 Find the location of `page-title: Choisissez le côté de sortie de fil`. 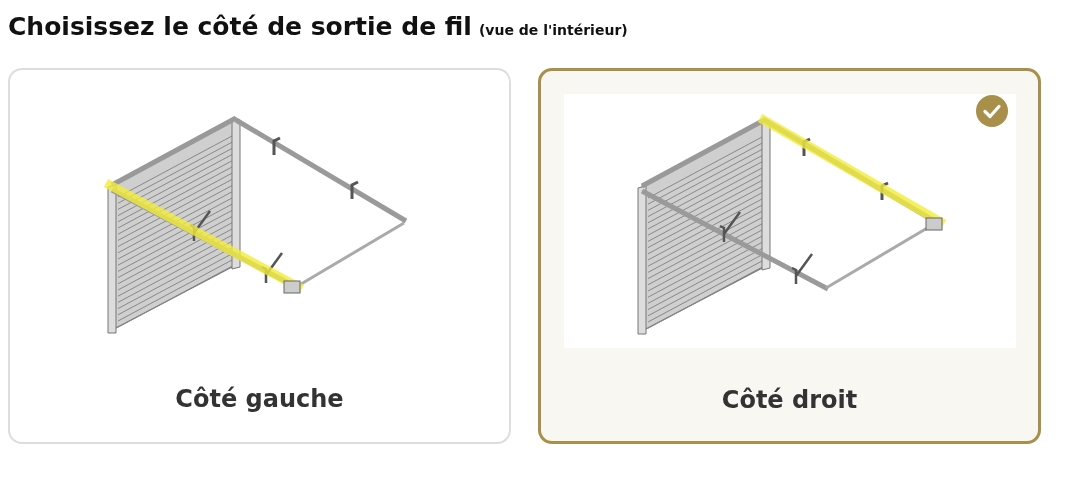

page-title: Choisissez le côté de sortie de fil is located at coordinates (240, 26).